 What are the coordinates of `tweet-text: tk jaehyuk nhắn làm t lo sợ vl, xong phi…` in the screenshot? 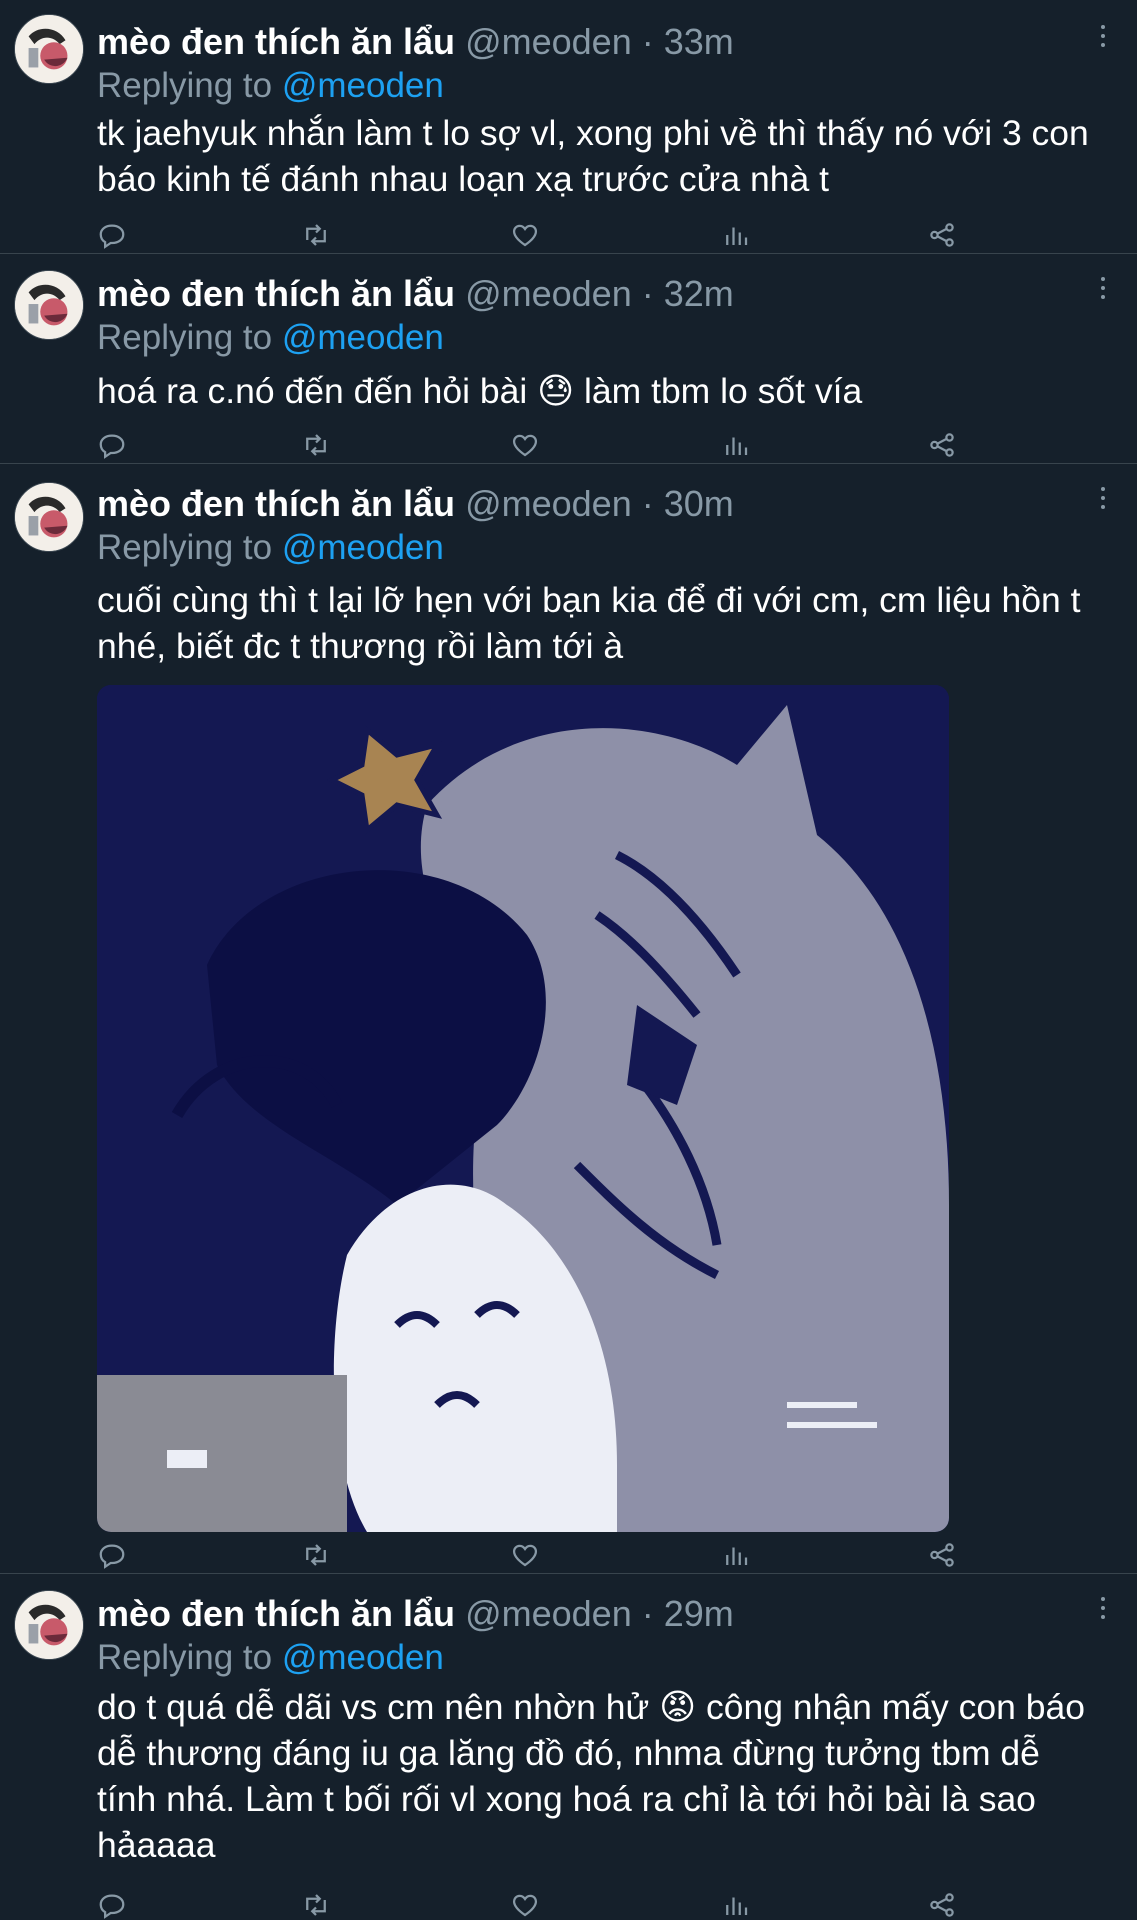 It's located at (593, 156).